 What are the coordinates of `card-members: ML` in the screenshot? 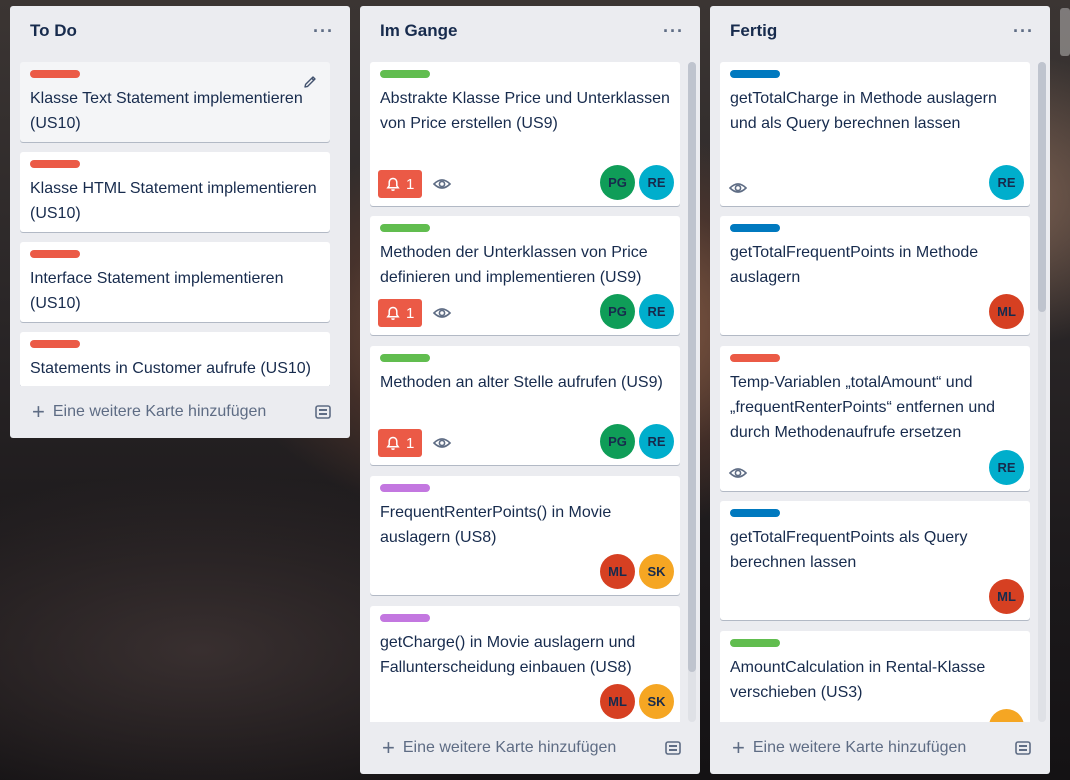 It's located at (1006, 311).